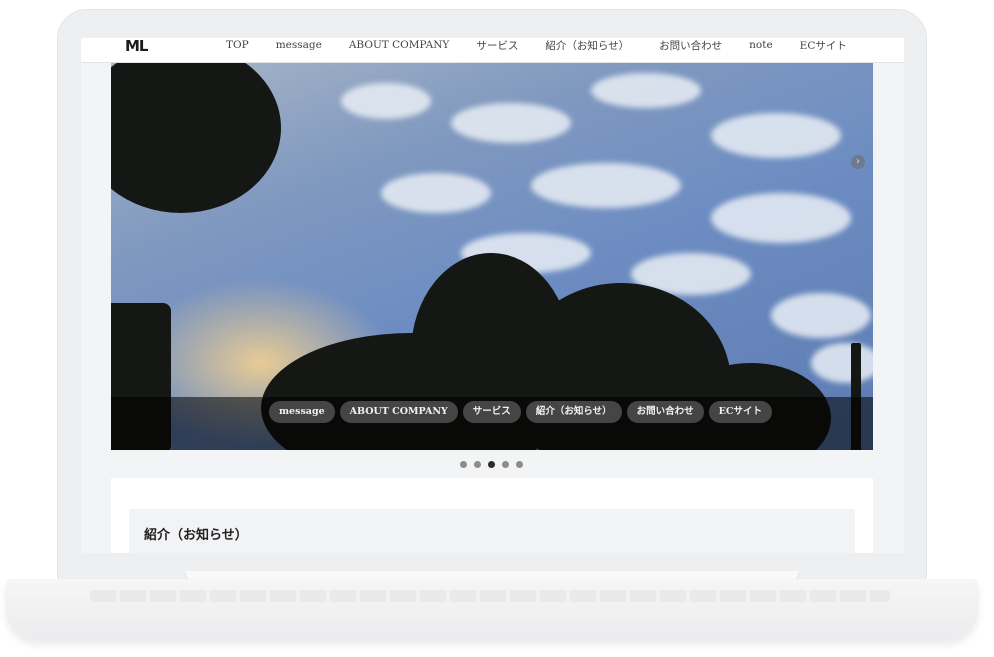 The width and height of the screenshot is (994, 657). I want to click on hero-nav-contact: お問い合わせ, so click(665, 412).